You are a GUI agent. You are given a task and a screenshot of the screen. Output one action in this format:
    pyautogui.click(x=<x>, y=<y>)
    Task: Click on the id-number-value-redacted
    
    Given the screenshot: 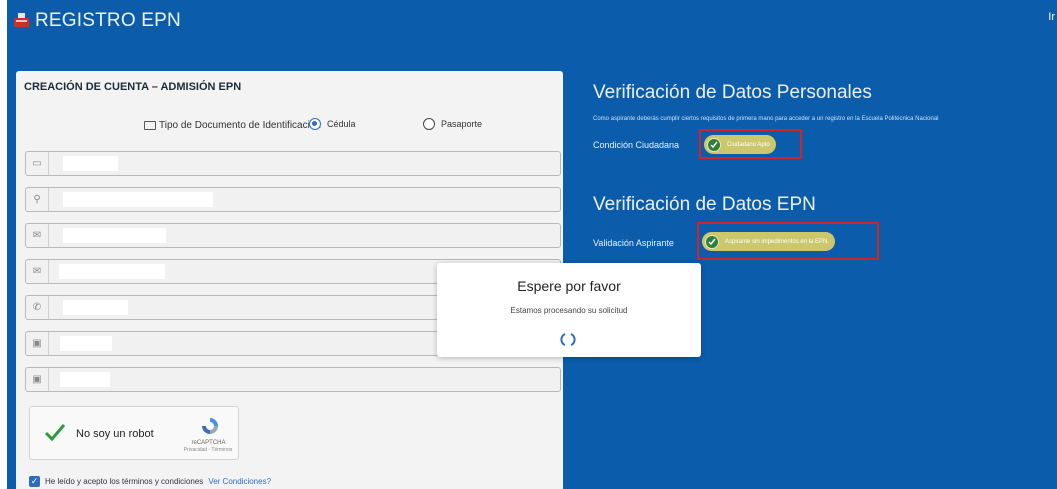 What is the action you would take?
    pyautogui.click(x=90, y=163)
    